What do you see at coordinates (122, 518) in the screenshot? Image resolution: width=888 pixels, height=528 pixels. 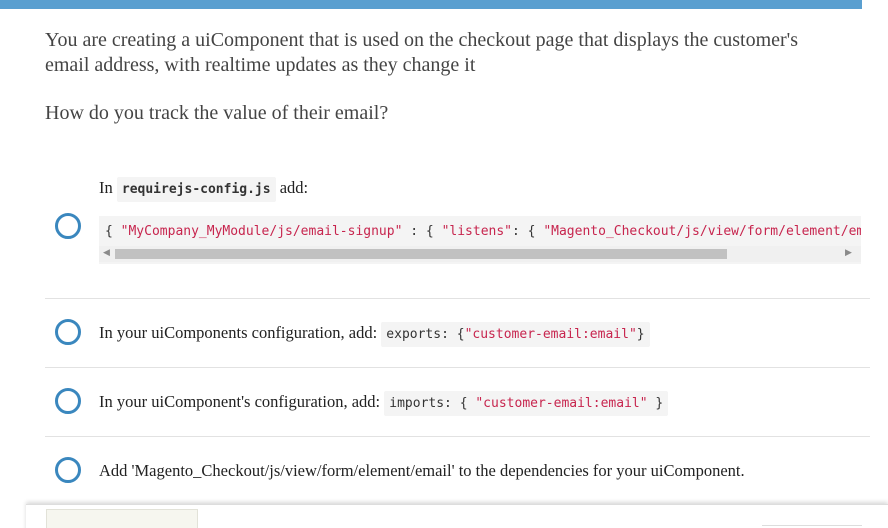 I see `footer-box` at bounding box center [122, 518].